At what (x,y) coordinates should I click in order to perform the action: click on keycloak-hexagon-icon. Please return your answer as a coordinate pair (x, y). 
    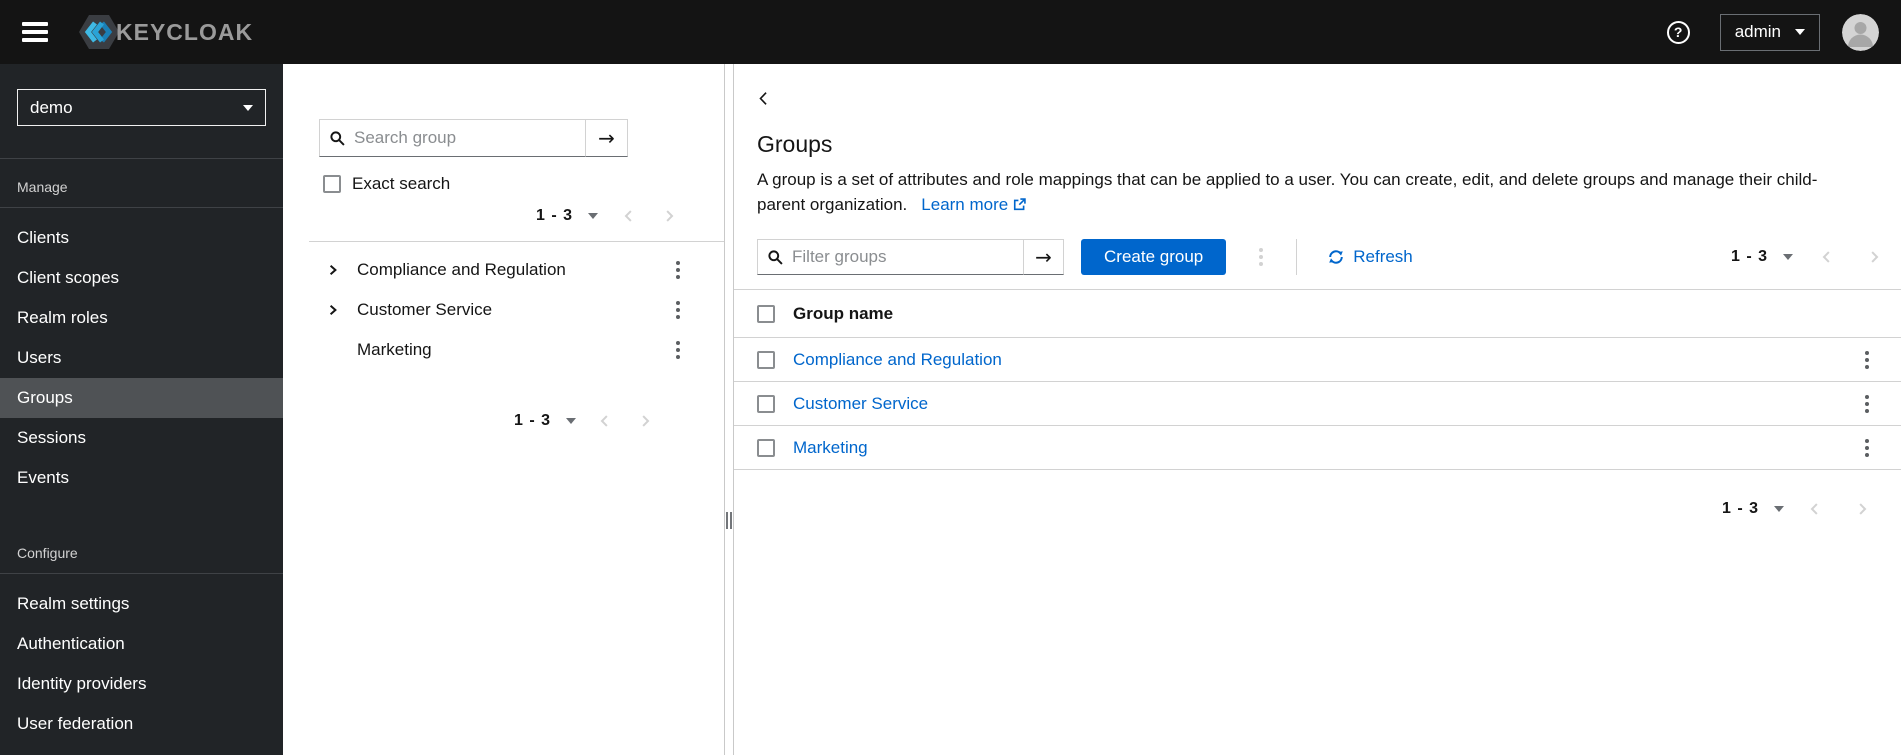
    Looking at the image, I should click on (99, 32).